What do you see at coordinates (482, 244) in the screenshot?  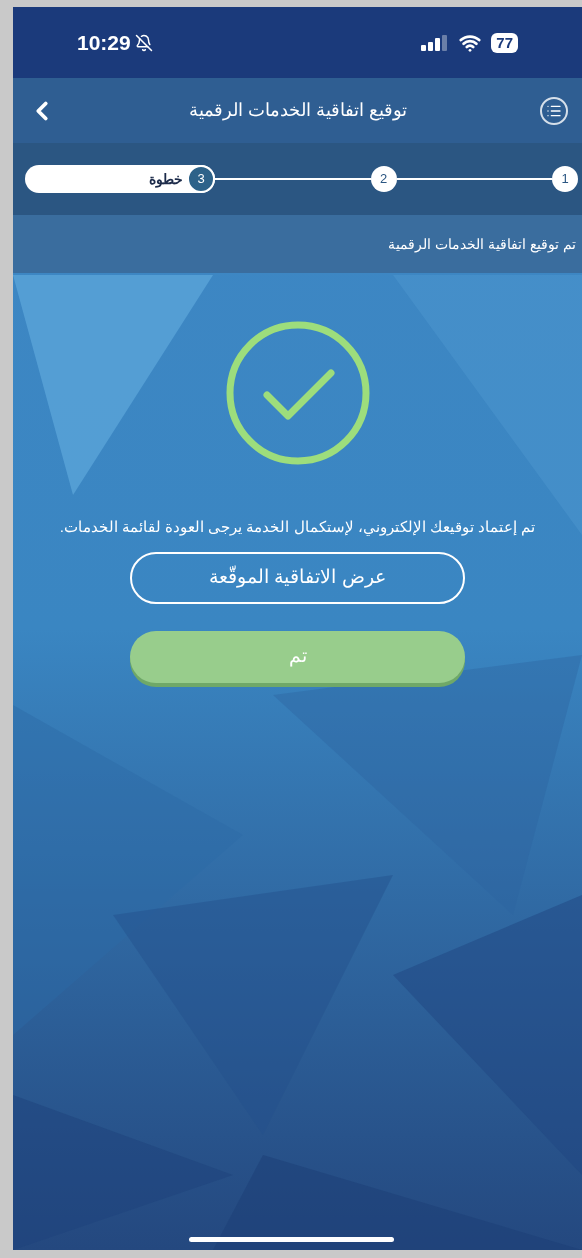 I see `subtitle: تم توقيع اتفاقية الخدمات الرقمية` at bounding box center [482, 244].